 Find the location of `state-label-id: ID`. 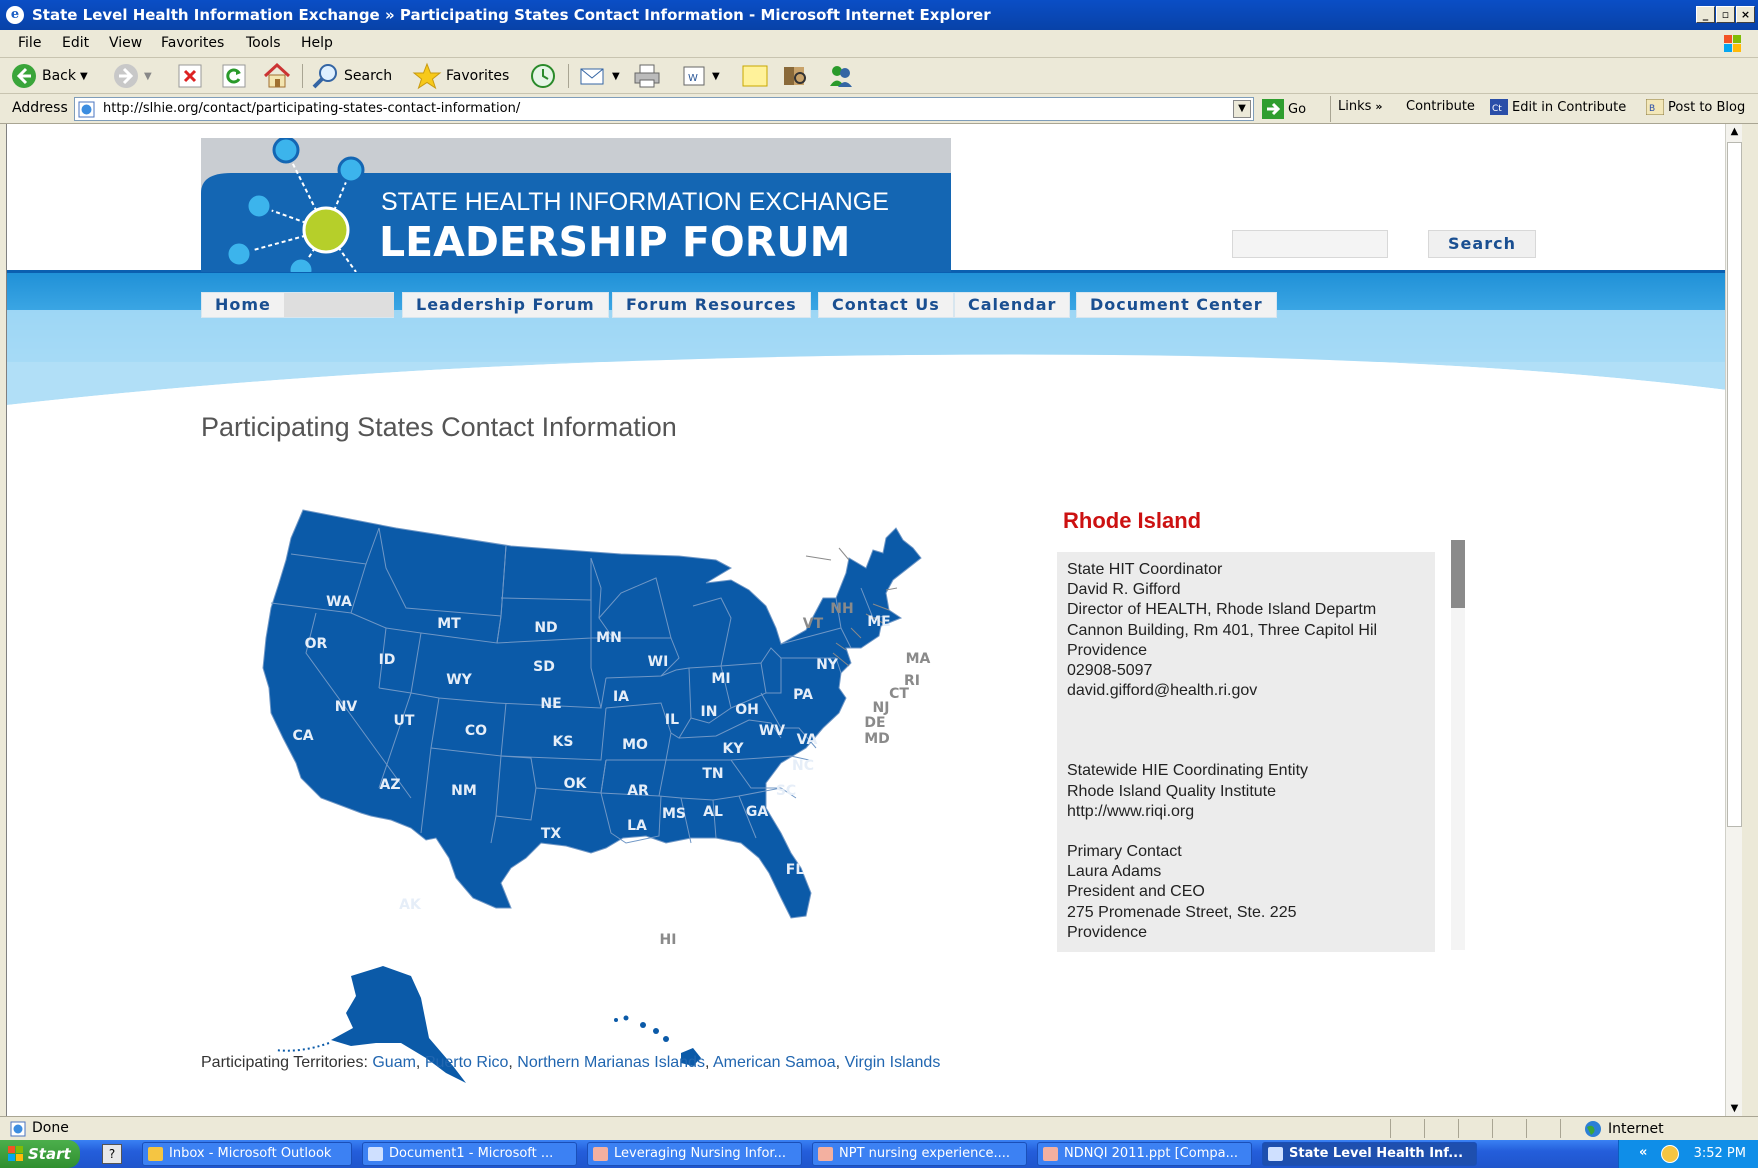

state-label-id: ID is located at coordinates (387, 660).